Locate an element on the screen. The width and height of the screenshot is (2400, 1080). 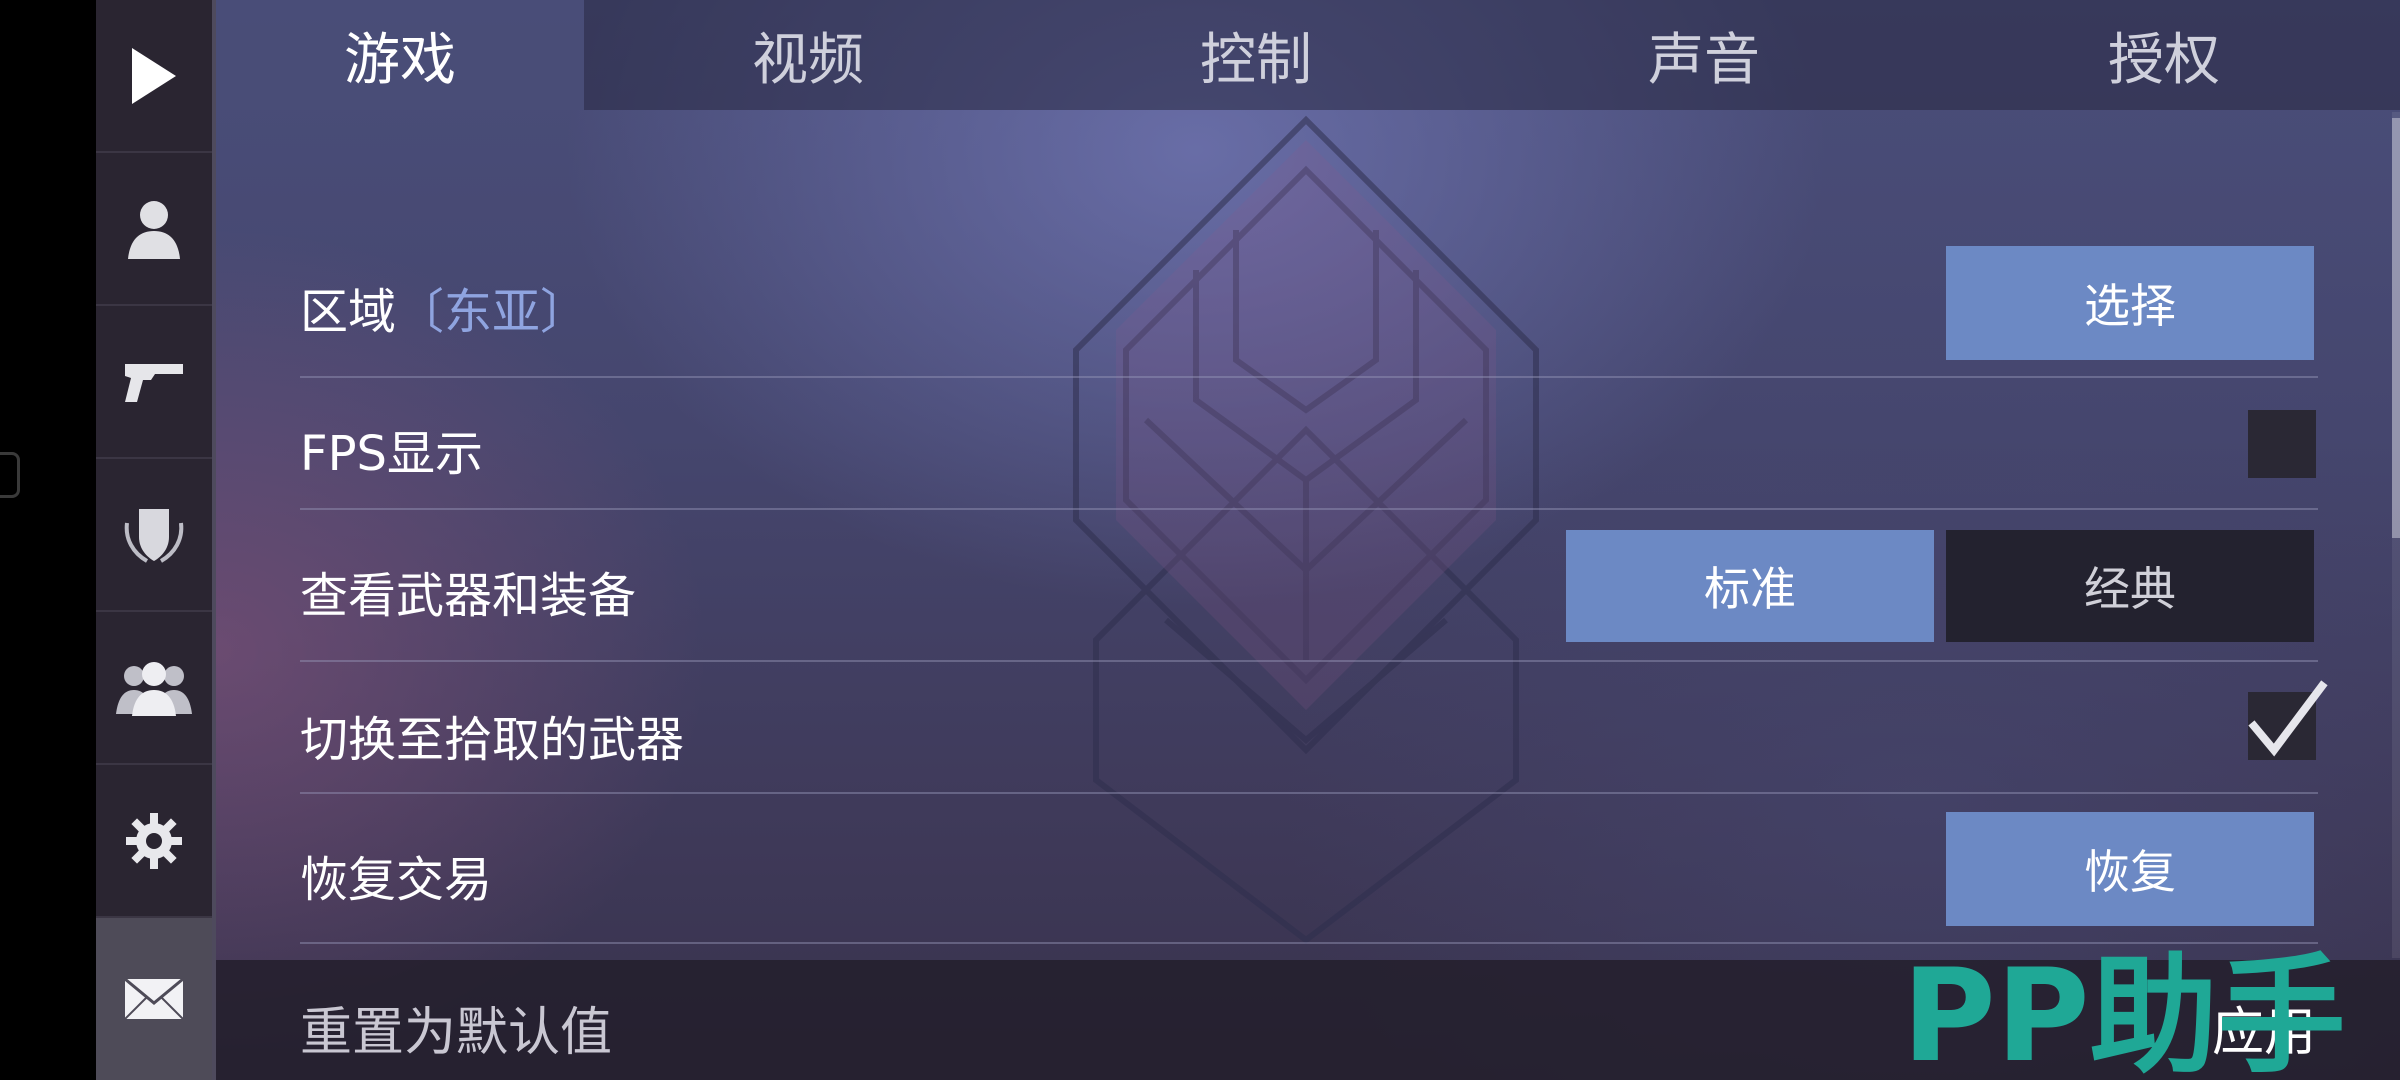
gear-icon is located at coordinates (154, 840).